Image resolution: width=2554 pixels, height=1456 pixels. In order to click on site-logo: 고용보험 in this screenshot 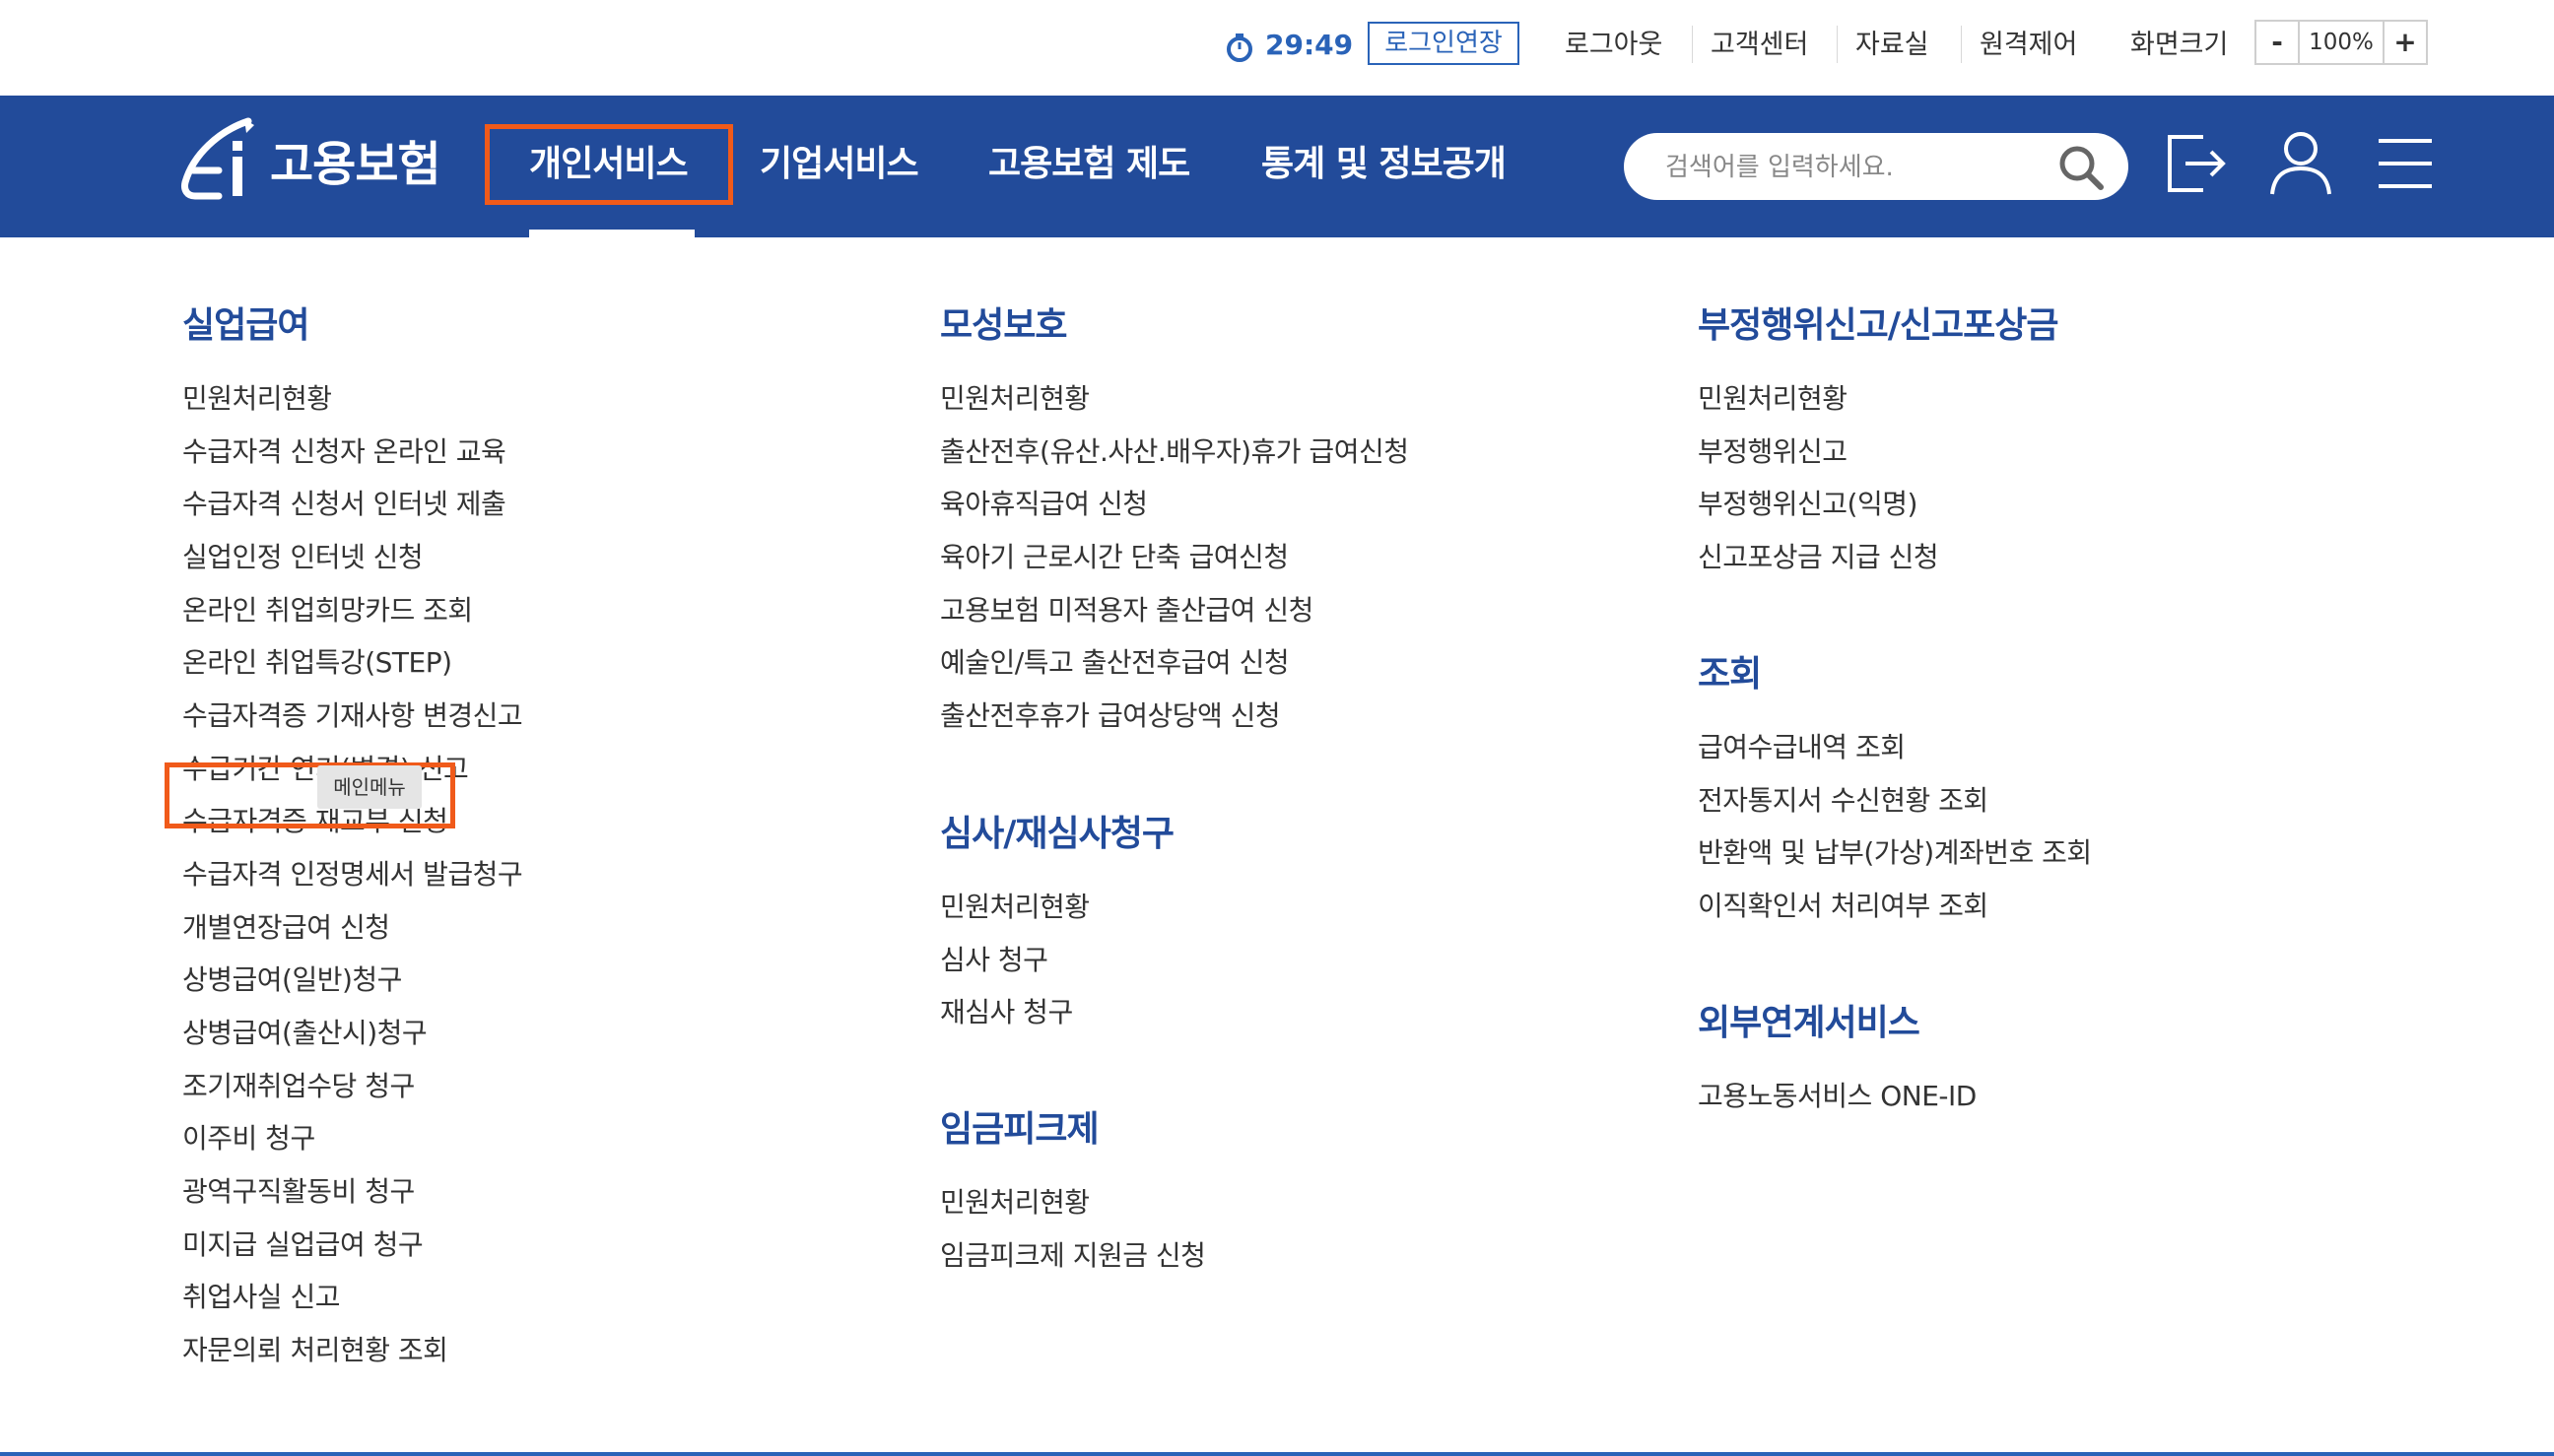, I will do `click(317, 161)`.